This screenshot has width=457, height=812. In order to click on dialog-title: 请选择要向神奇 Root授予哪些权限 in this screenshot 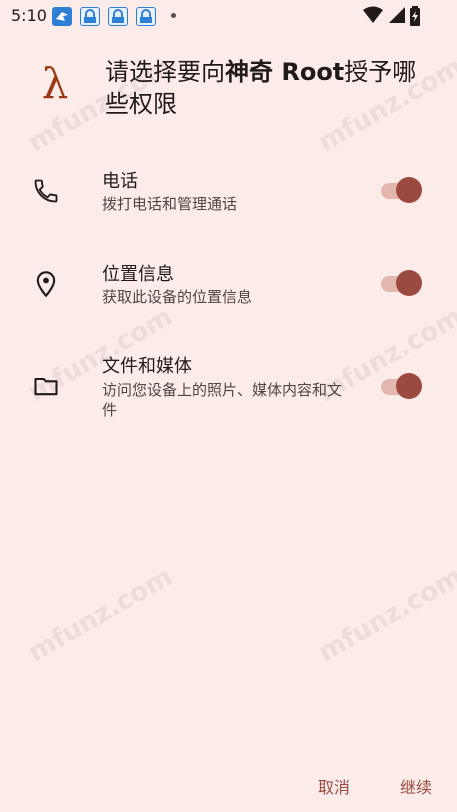, I will do `click(265, 88)`.